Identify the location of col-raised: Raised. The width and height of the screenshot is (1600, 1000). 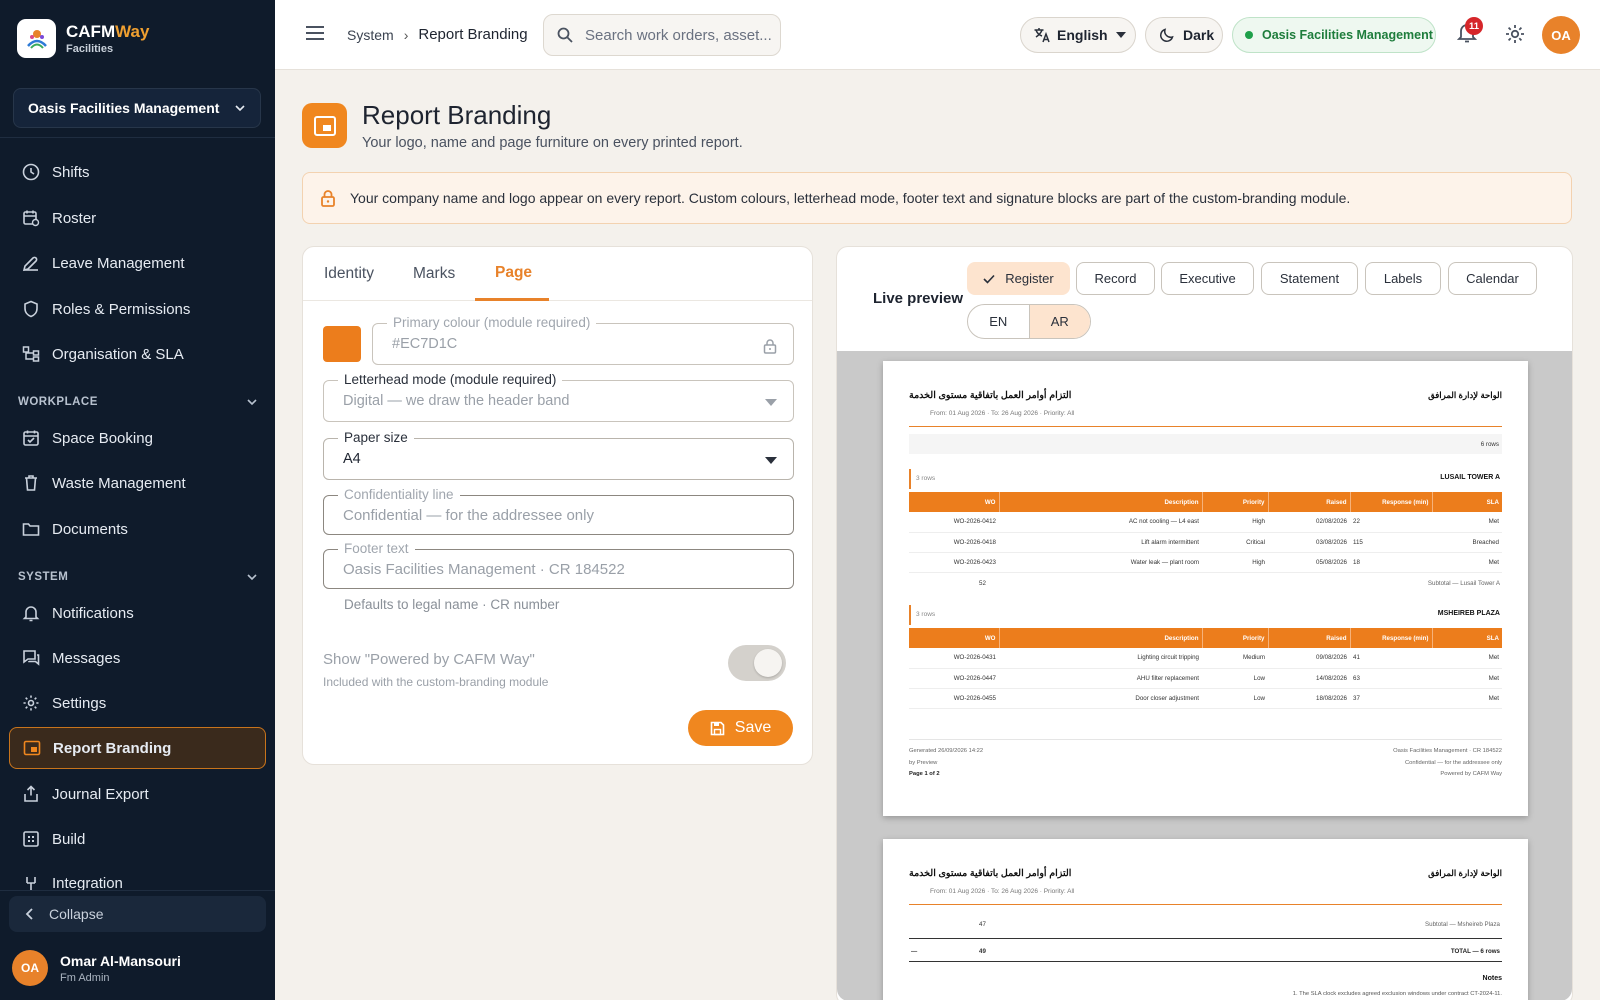
(1309, 502).